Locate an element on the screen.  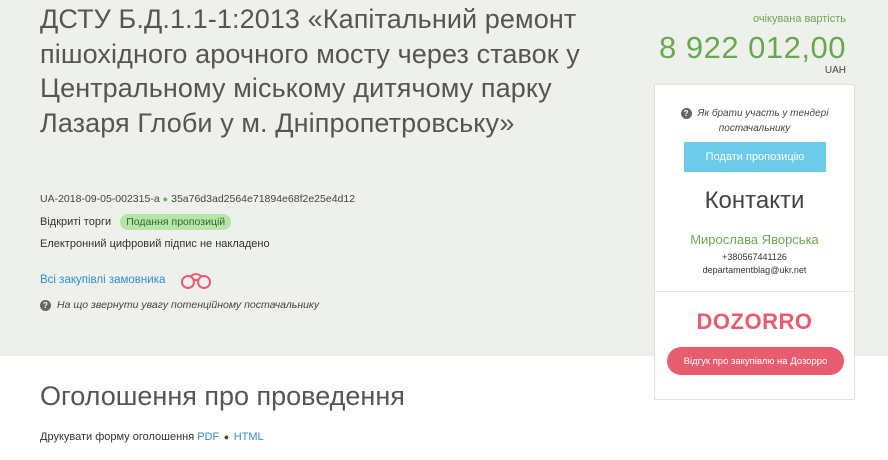
print-label: Друкувати форму оголошення is located at coordinates (117, 437).